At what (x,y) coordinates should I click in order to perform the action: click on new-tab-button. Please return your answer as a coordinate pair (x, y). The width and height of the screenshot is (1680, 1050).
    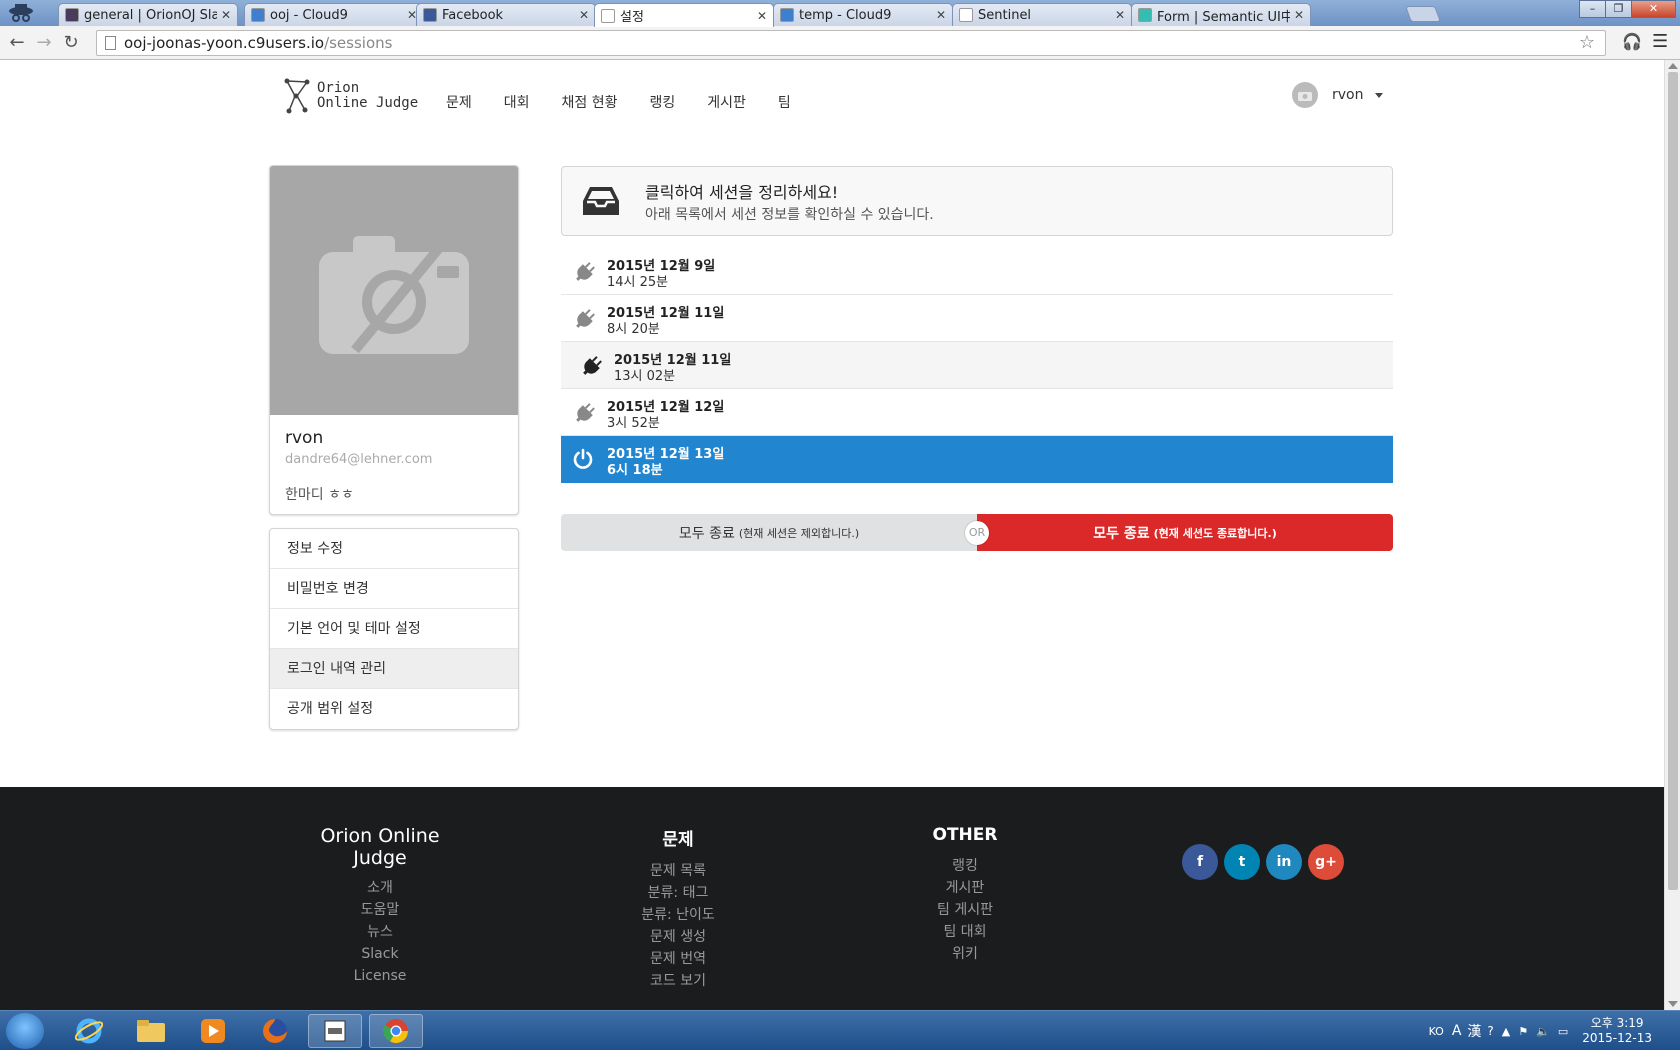
    Looking at the image, I should click on (1423, 14).